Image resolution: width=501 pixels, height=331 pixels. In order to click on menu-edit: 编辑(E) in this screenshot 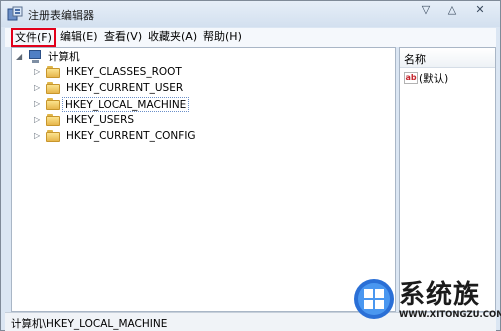, I will do `click(79, 38)`.